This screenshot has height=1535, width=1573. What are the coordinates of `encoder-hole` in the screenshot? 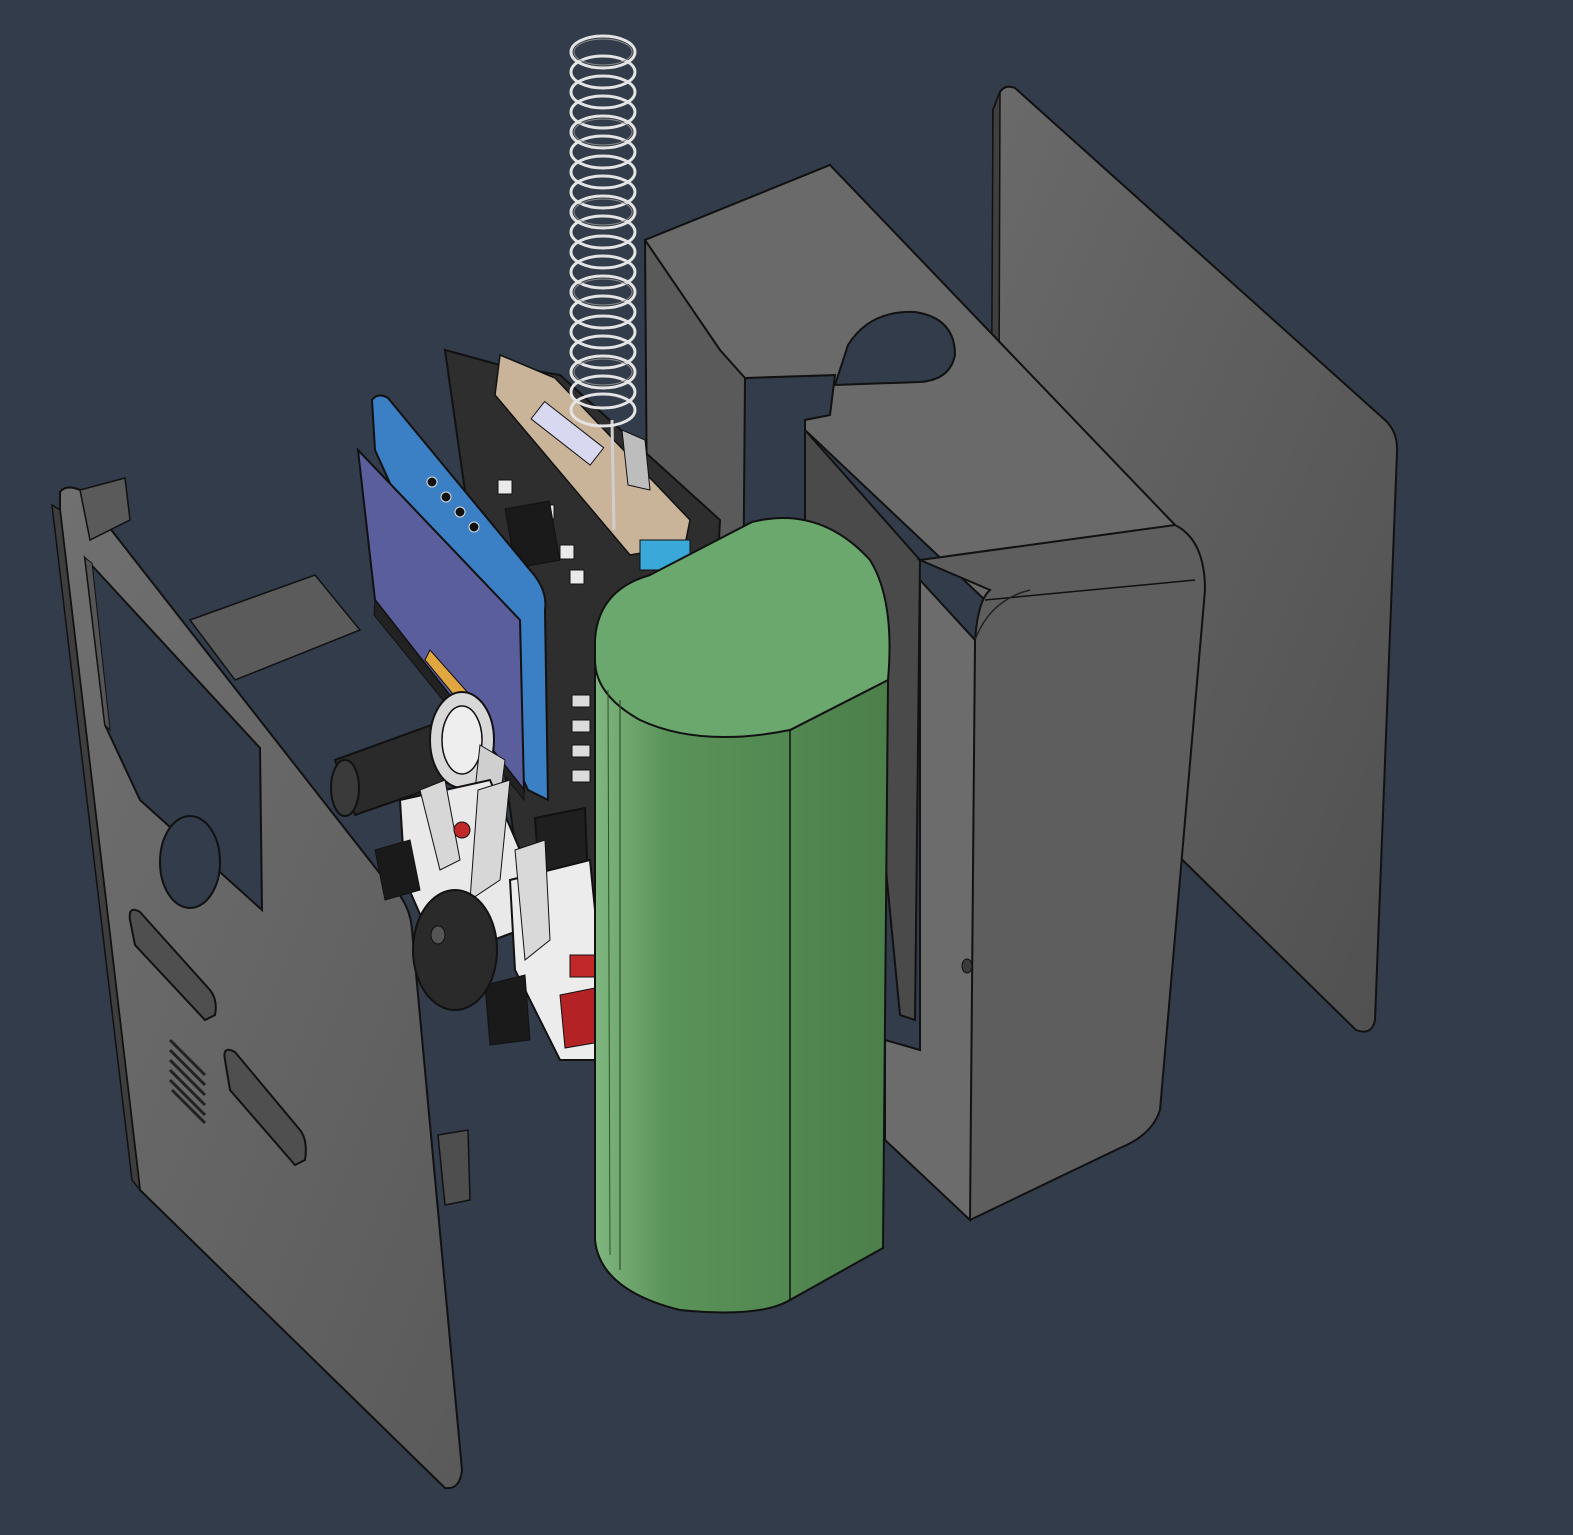 It's located at (190, 862).